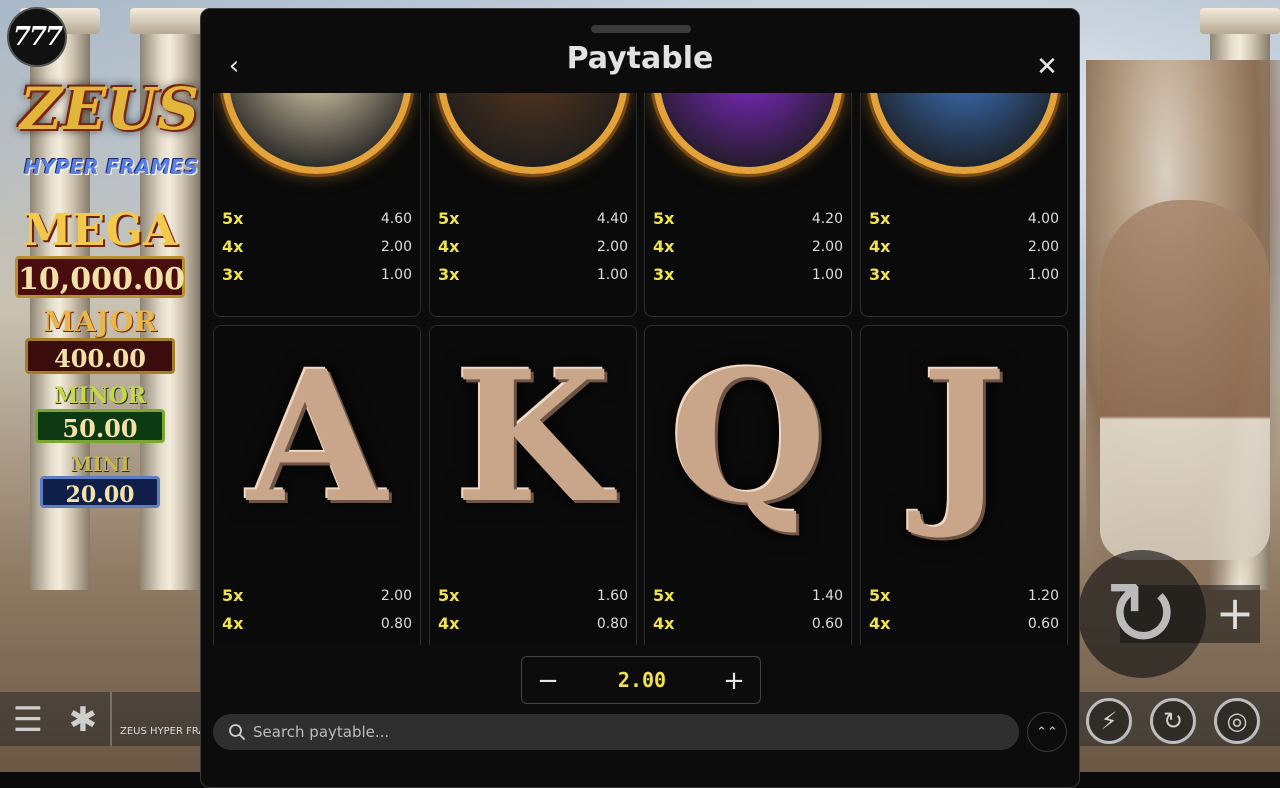 This screenshot has height=788, width=1280. I want to click on jackpot-minor: MINOR 50.00, so click(100, 413).